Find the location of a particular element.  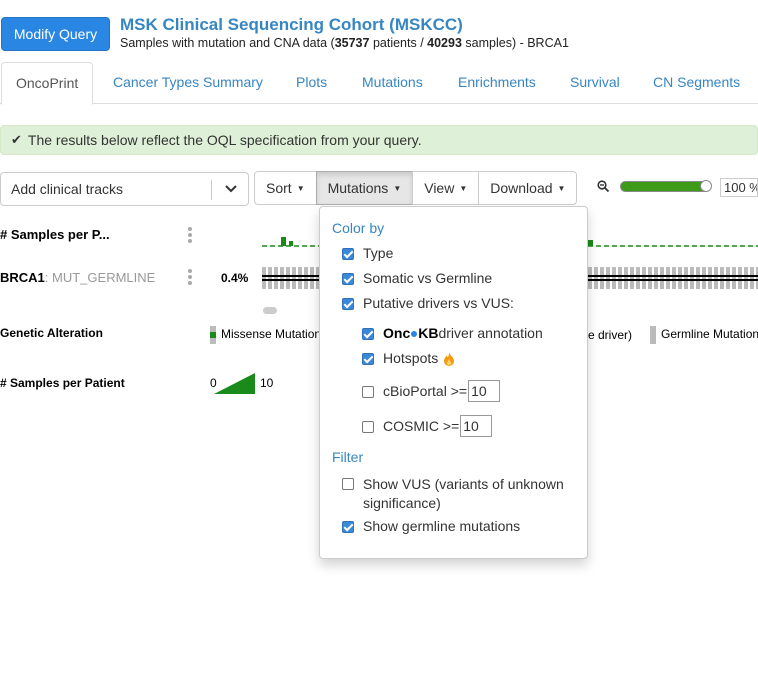

tab-mutations: Mutations is located at coordinates (392, 83).